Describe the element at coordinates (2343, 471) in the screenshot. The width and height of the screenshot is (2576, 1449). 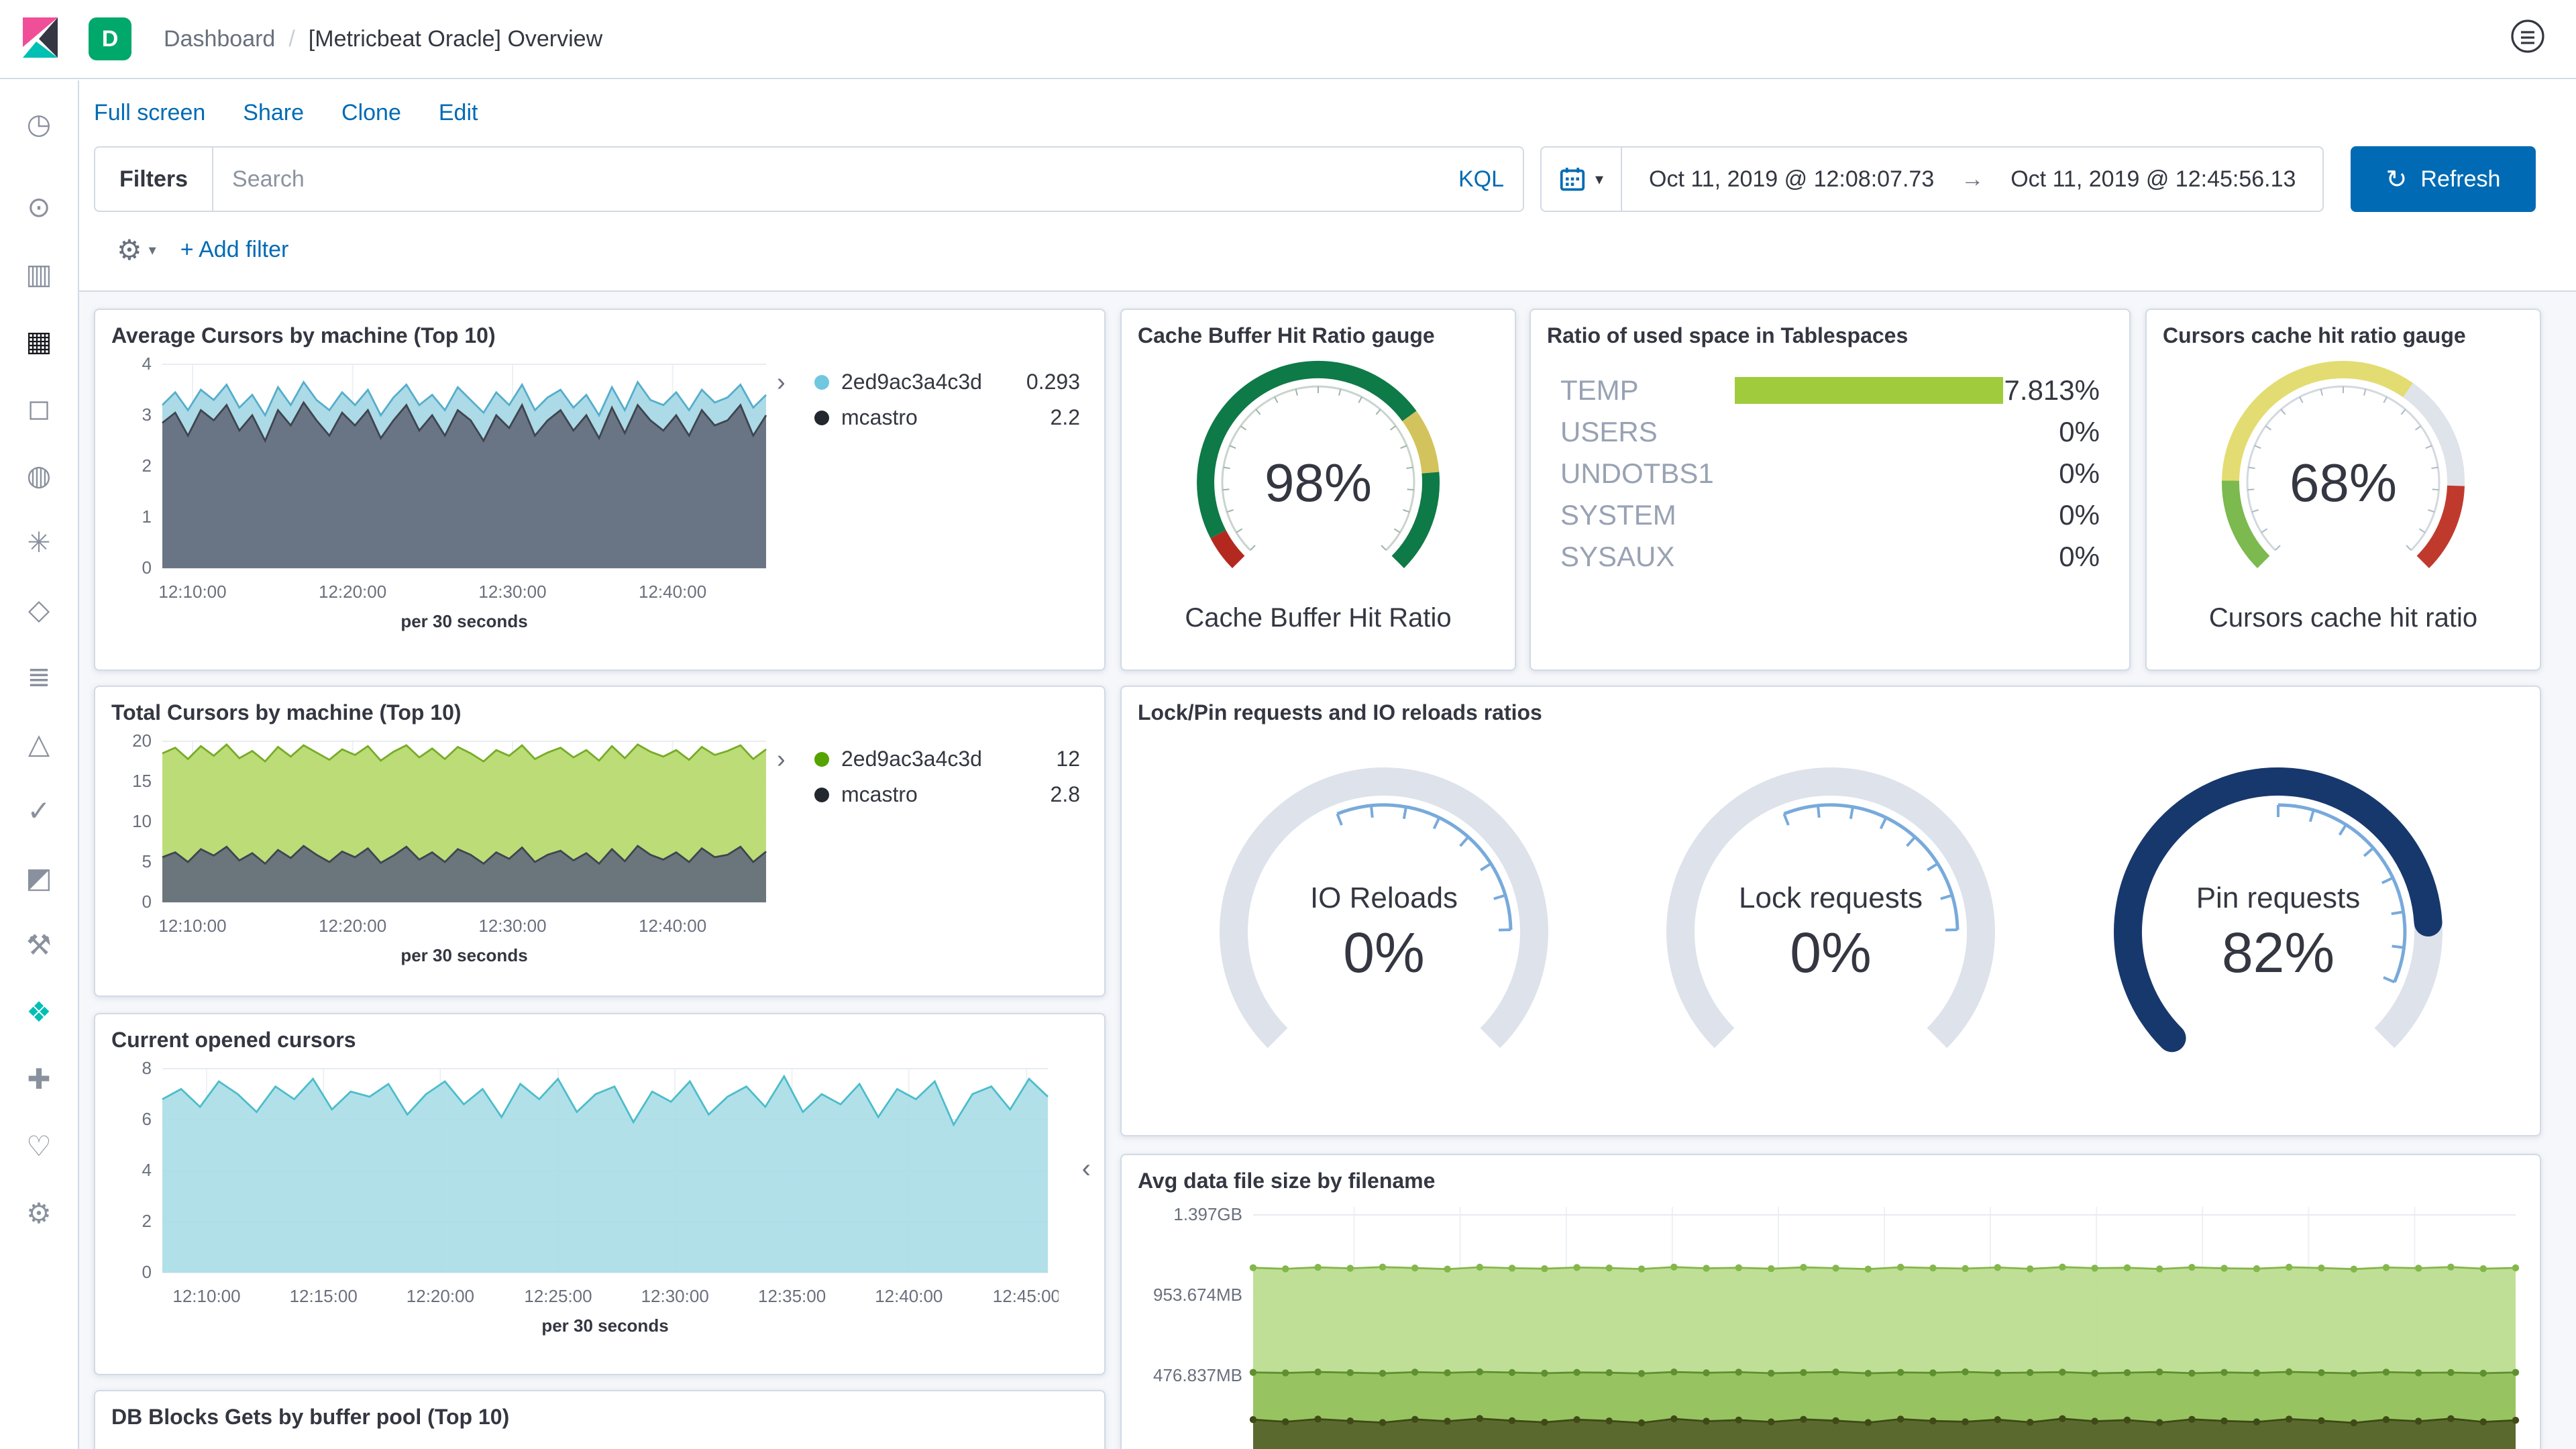
I see `cursors-cache-hit-gauge: 68%` at that location.